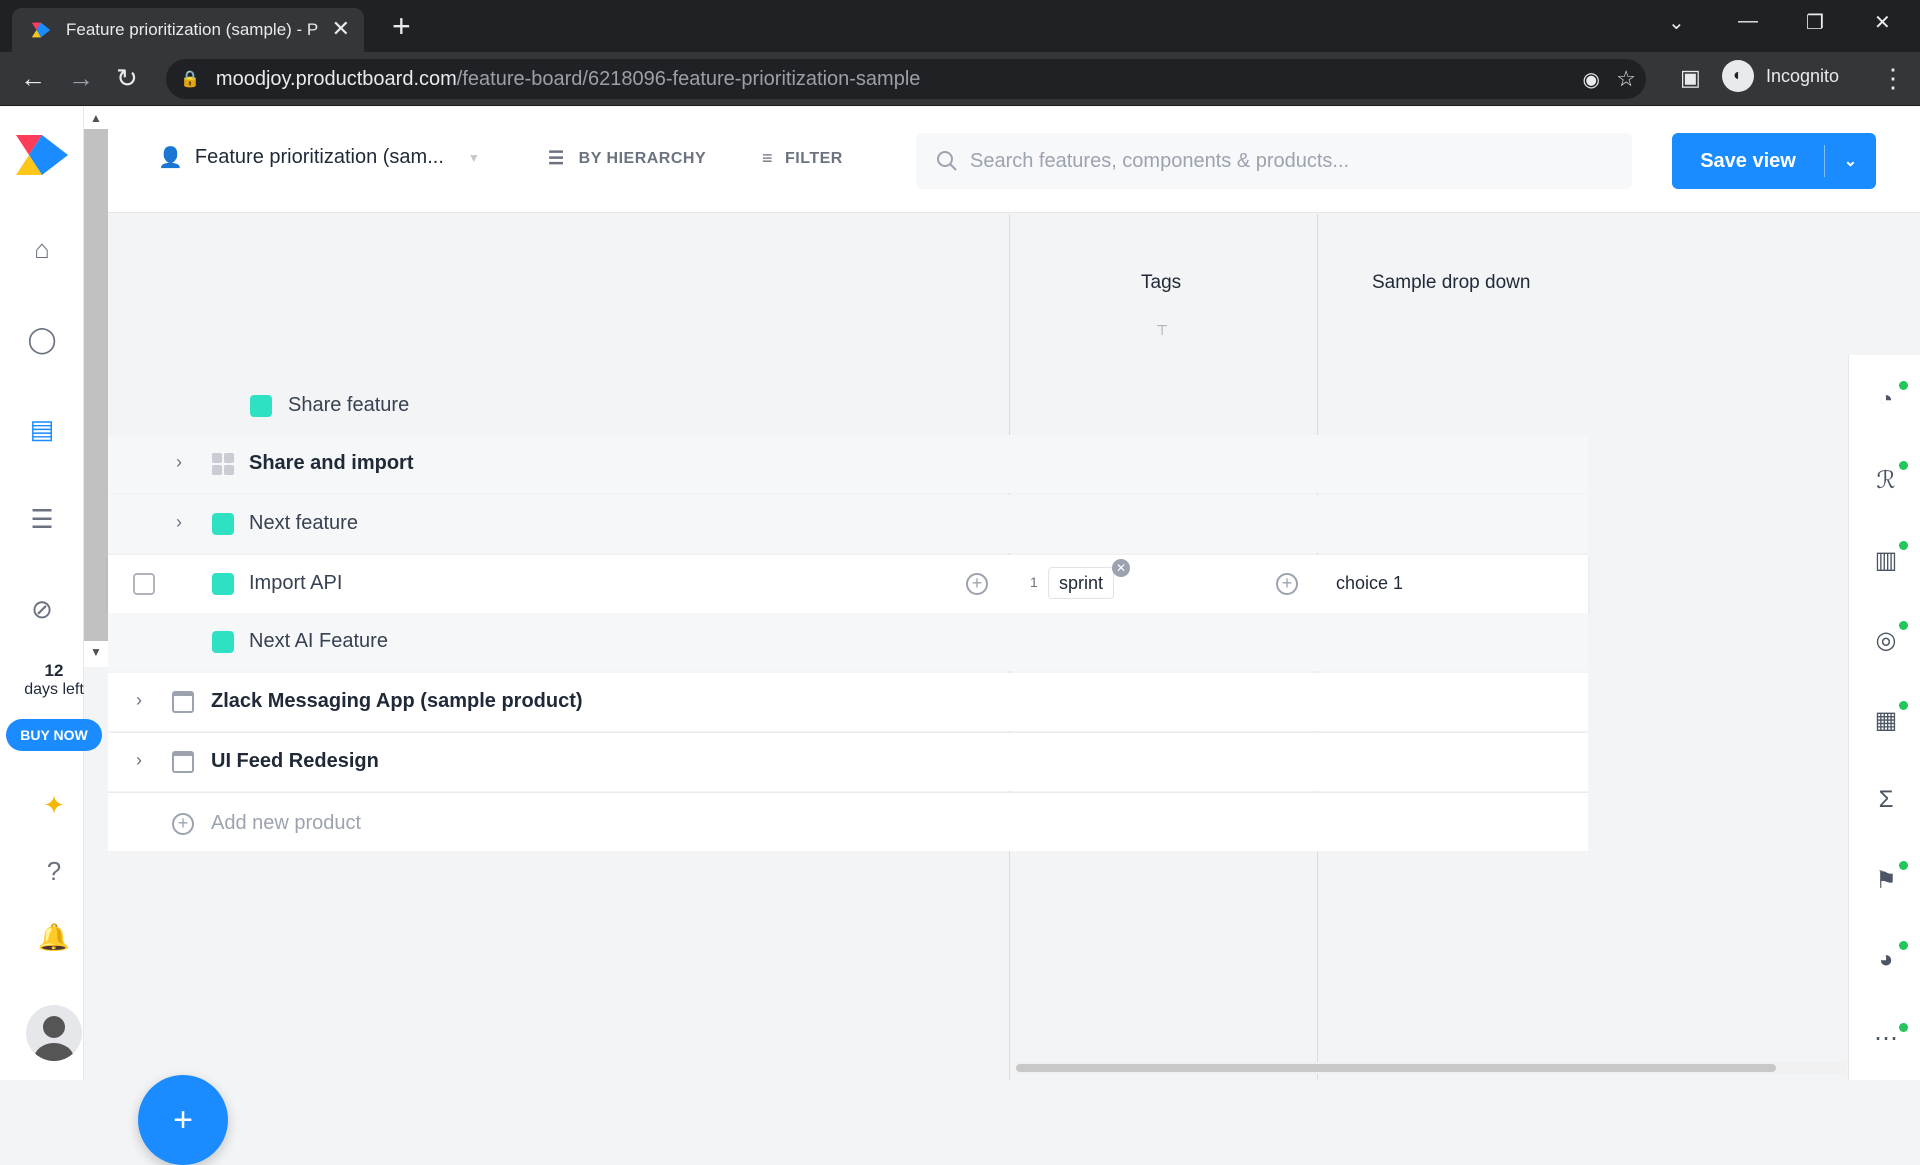 The image size is (1920, 1165). Describe the element at coordinates (1815, 22) in the screenshot. I see `restore-icon: ❐` at that location.